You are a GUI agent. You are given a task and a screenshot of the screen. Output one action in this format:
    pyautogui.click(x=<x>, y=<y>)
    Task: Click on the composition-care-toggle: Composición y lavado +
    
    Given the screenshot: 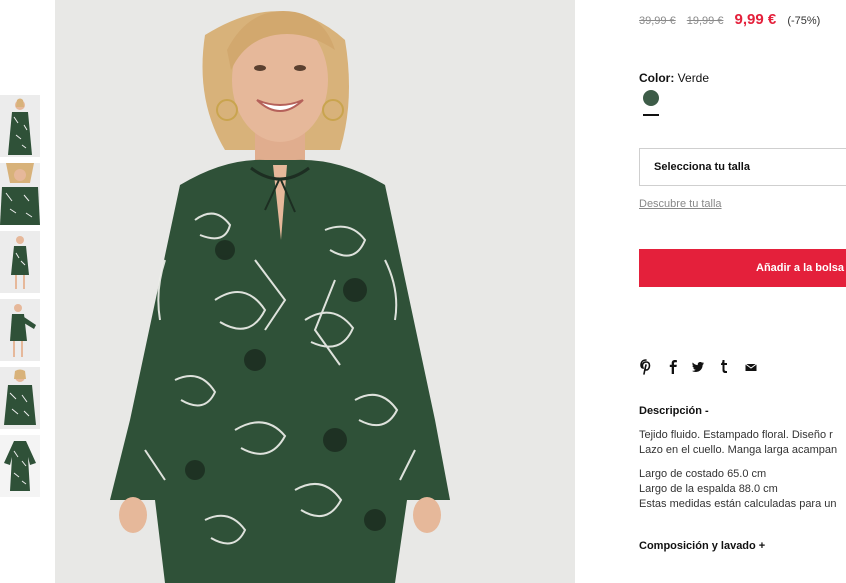 What is the action you would take?
    pyautogui.click(x=702, y=546)
    